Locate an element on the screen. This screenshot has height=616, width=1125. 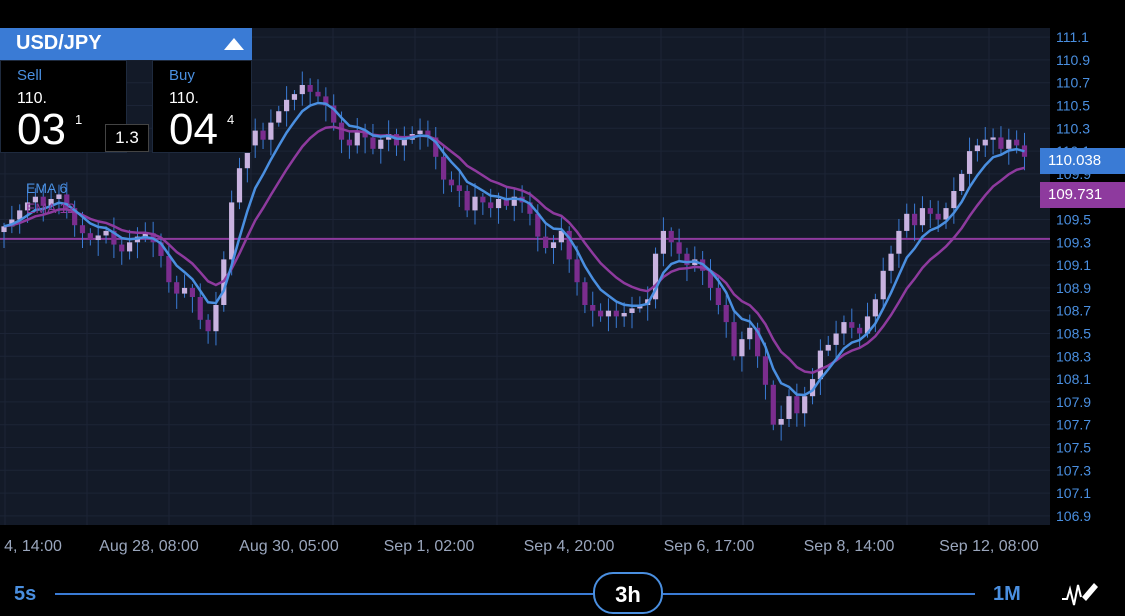
time-axis-label: 4, 14:00 is located at coordinates (33, 546).